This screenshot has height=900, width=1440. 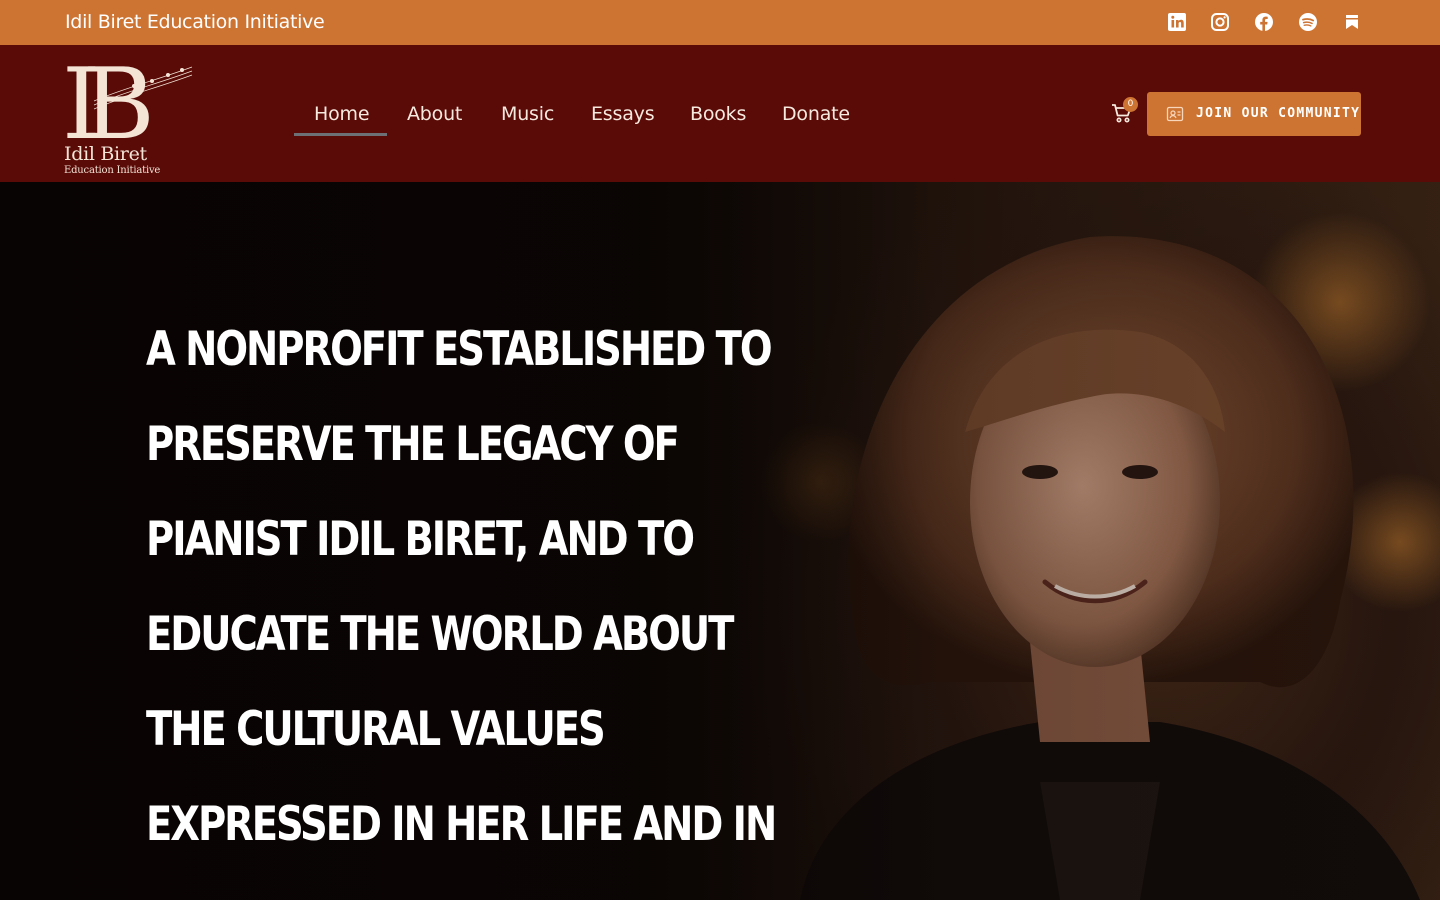 What do you see at coordinates (720, 22) in the screenshot?
I see `top-bar: Idil Biret Education Initiative` at bounding box center [720, 22].